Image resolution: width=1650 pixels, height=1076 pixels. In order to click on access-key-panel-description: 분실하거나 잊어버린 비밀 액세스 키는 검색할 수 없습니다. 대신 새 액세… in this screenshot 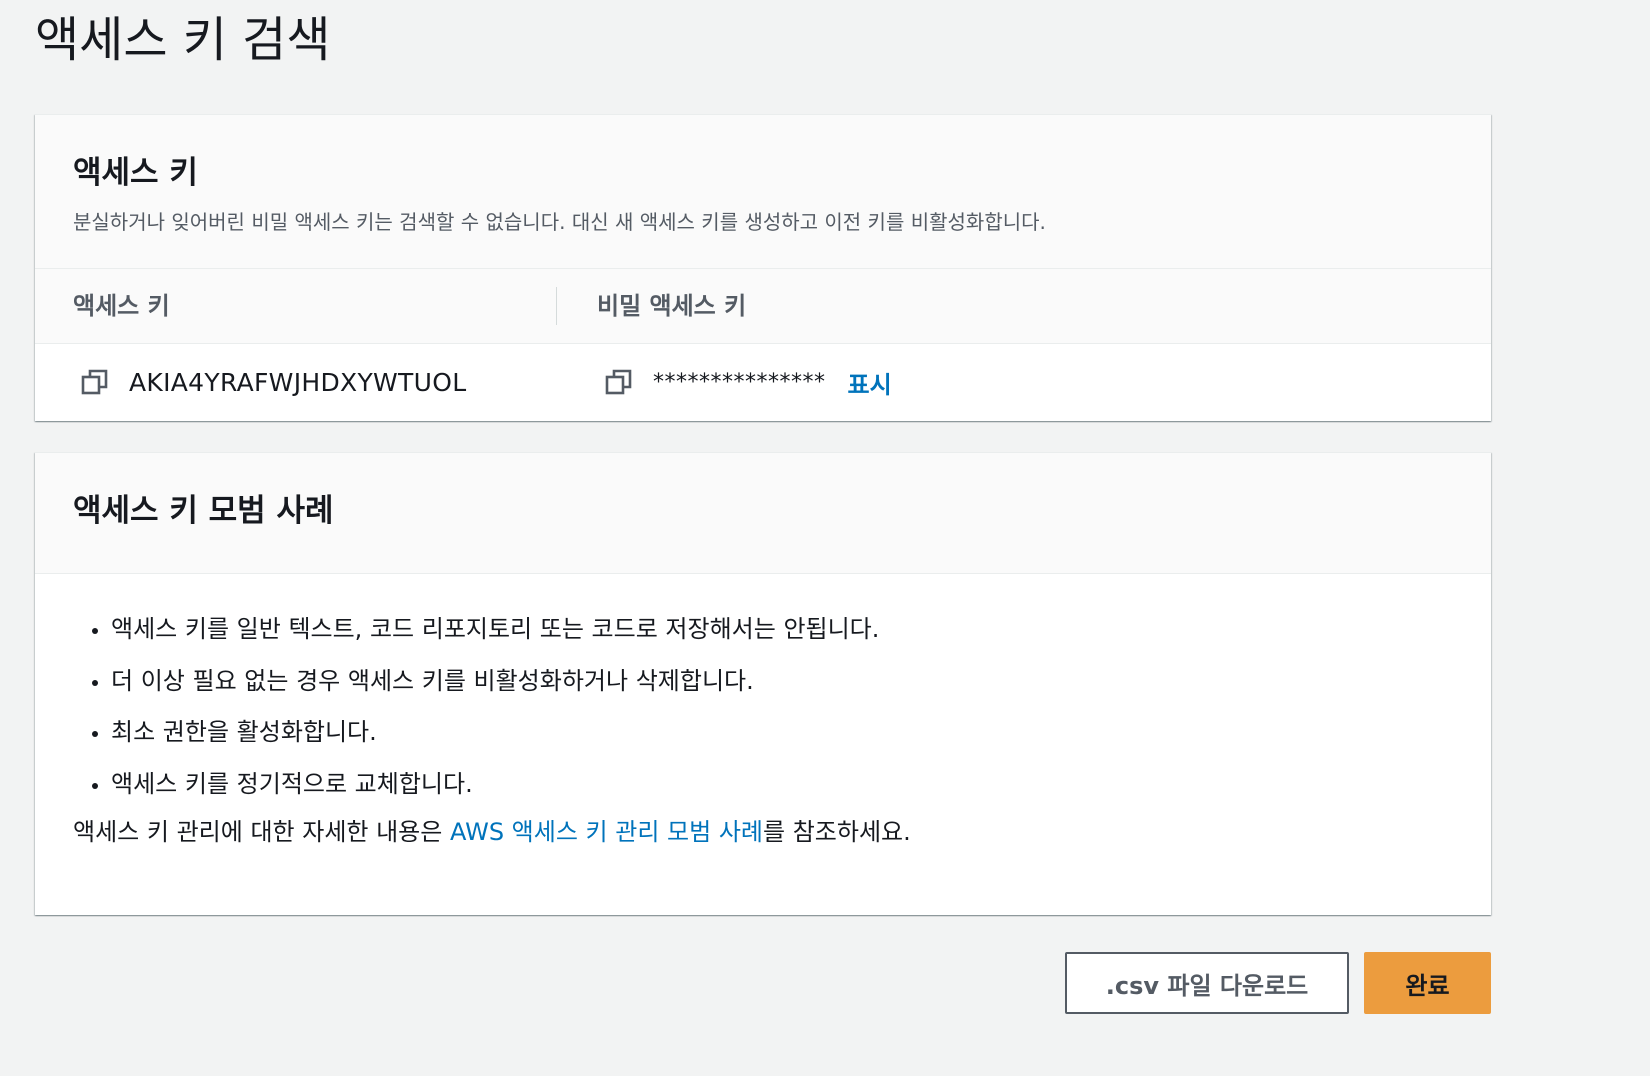, I will do `click(559, 222)`.